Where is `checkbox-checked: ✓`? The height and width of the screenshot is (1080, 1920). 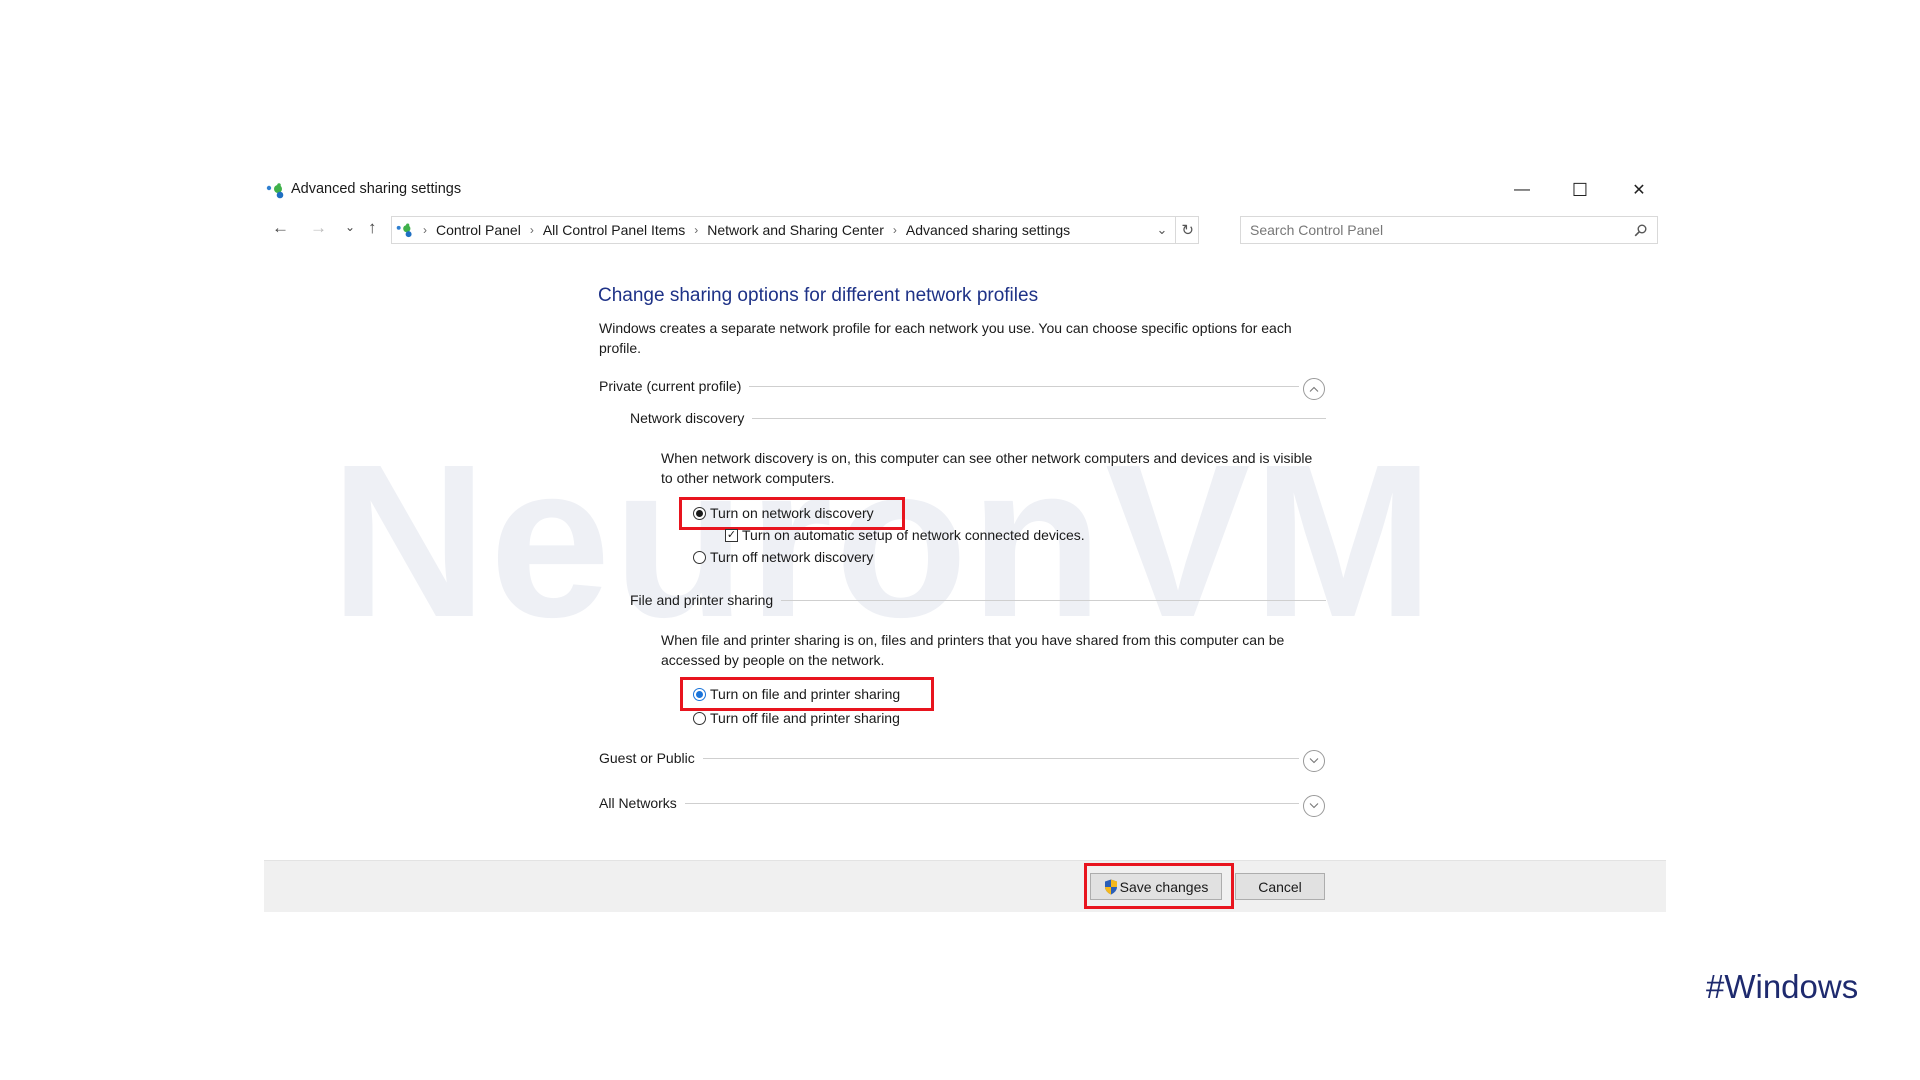
checkbox-checked: ✓ is located at coordinates (731, 535).